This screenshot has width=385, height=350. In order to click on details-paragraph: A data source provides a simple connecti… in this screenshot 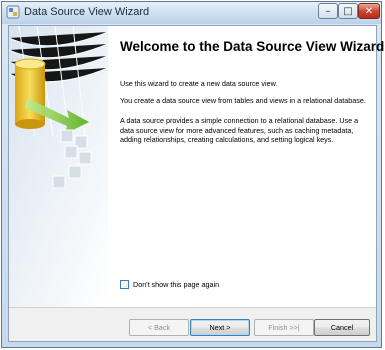, I will do `click(239, 130)`.